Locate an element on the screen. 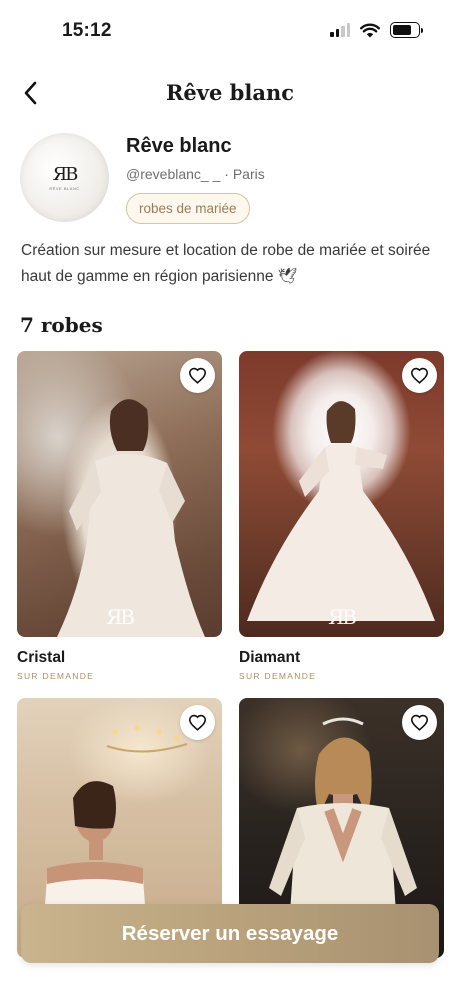 The width and height of the screenshot is (460, 1000). brand-logo-subtitle: RÊVE BLANC is located at coordinates (64, 188).